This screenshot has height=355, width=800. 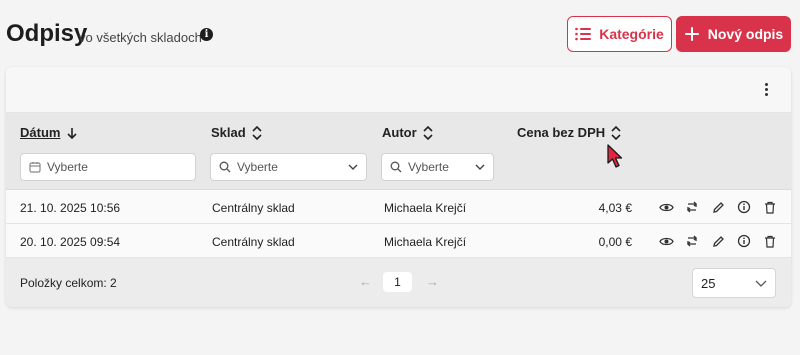 I want to click on next-page-icon: →, so click(x=432, y=281).